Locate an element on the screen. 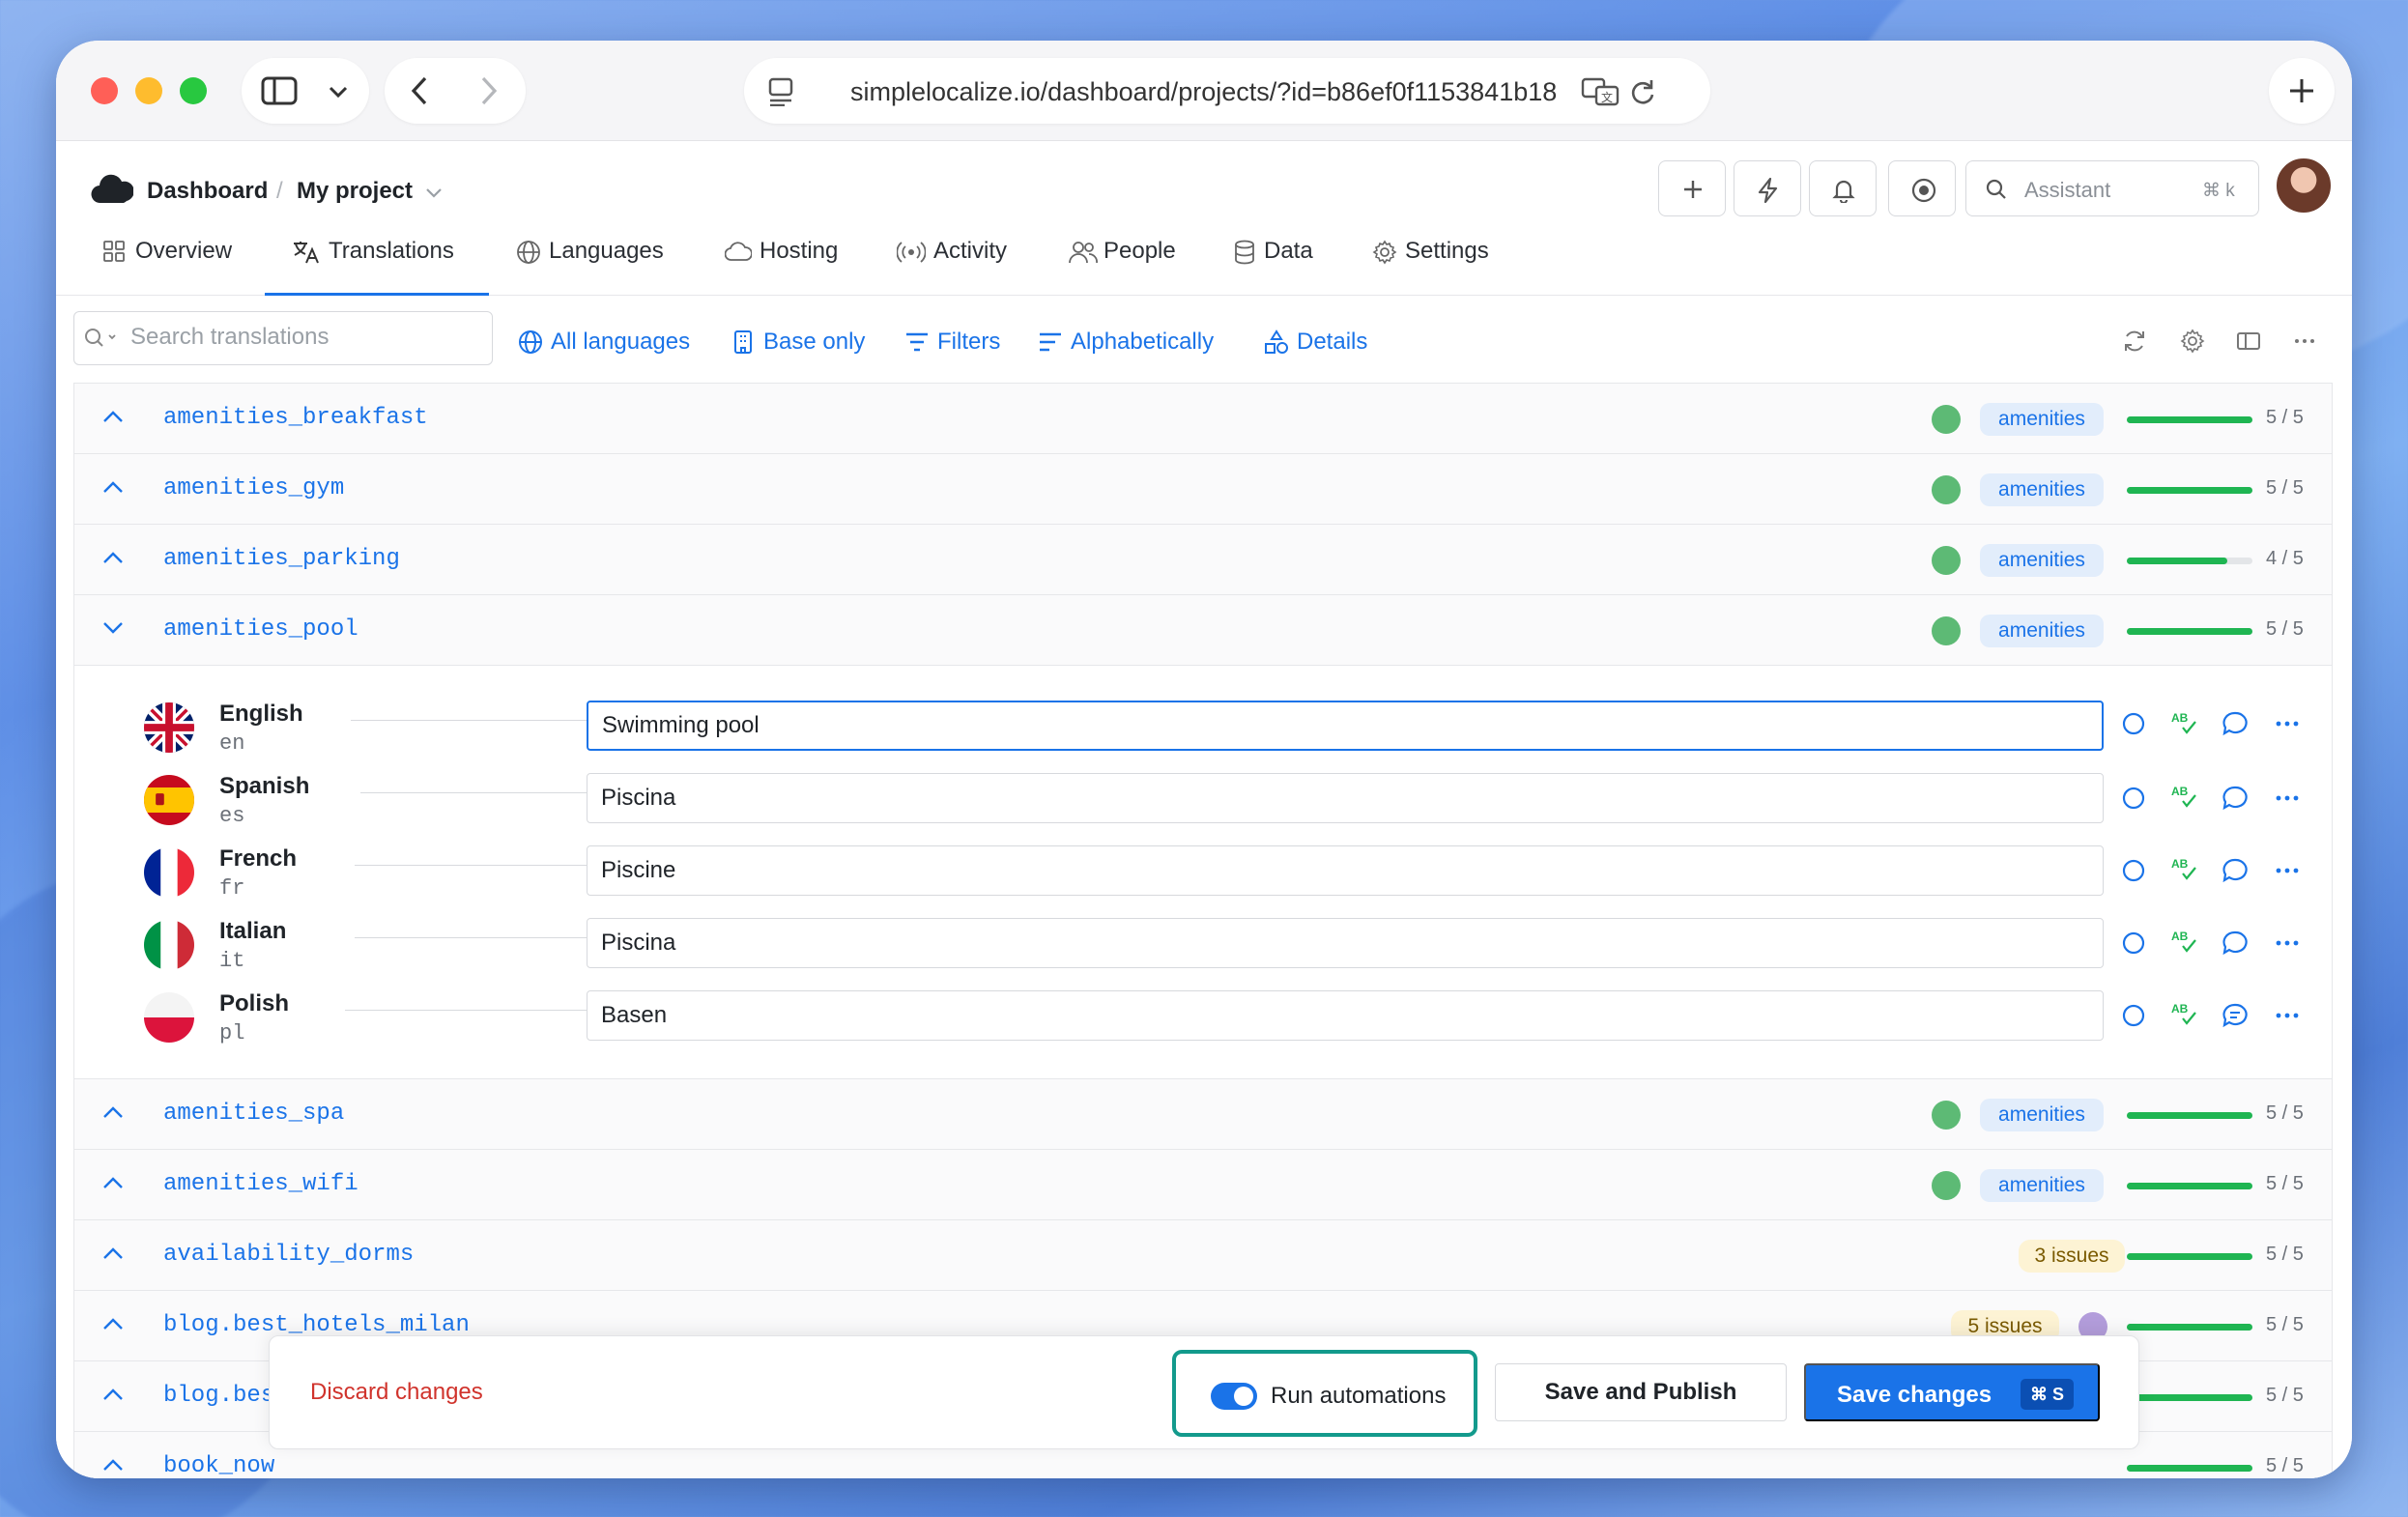 This screenshot has height=1517, width=2408. tab-settings: Settings is located at coordinates (1445, 265).